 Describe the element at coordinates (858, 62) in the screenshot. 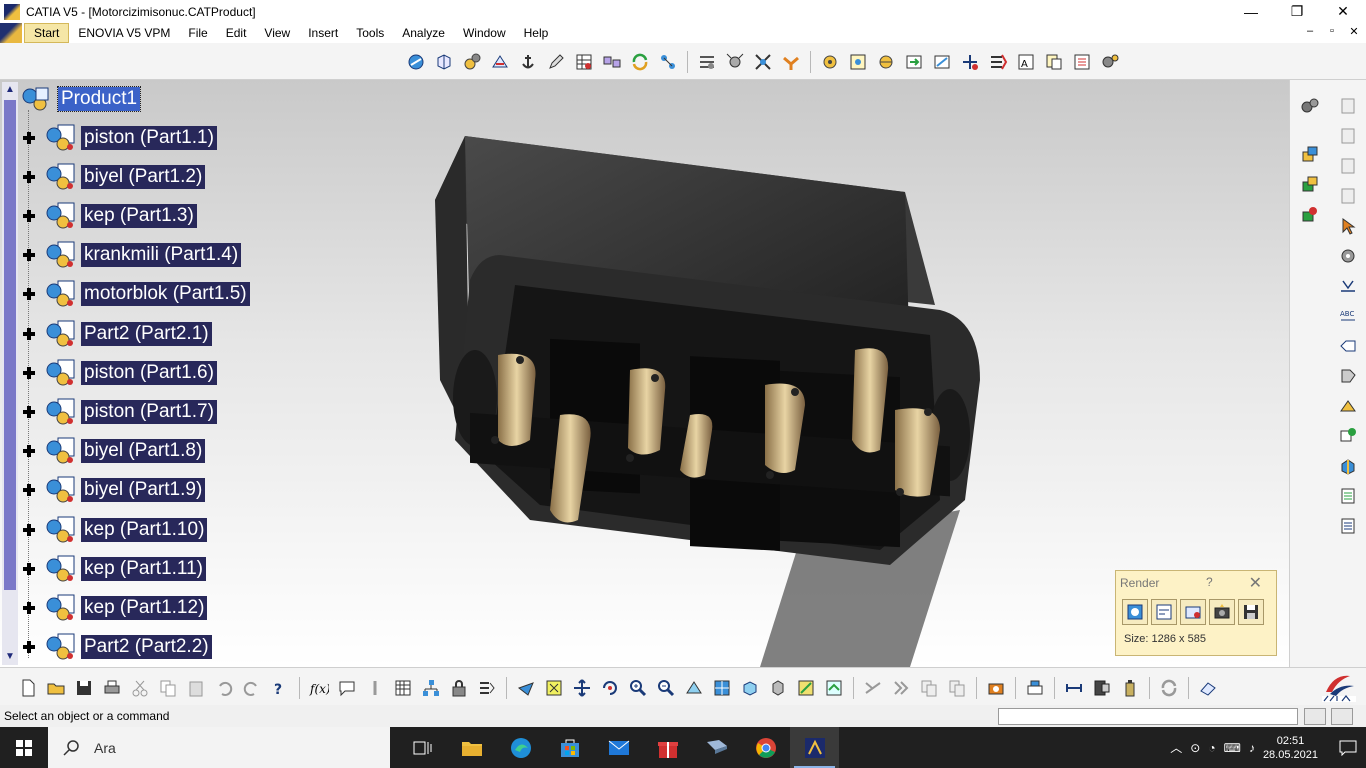

I see `coincidence-icon` at that location.